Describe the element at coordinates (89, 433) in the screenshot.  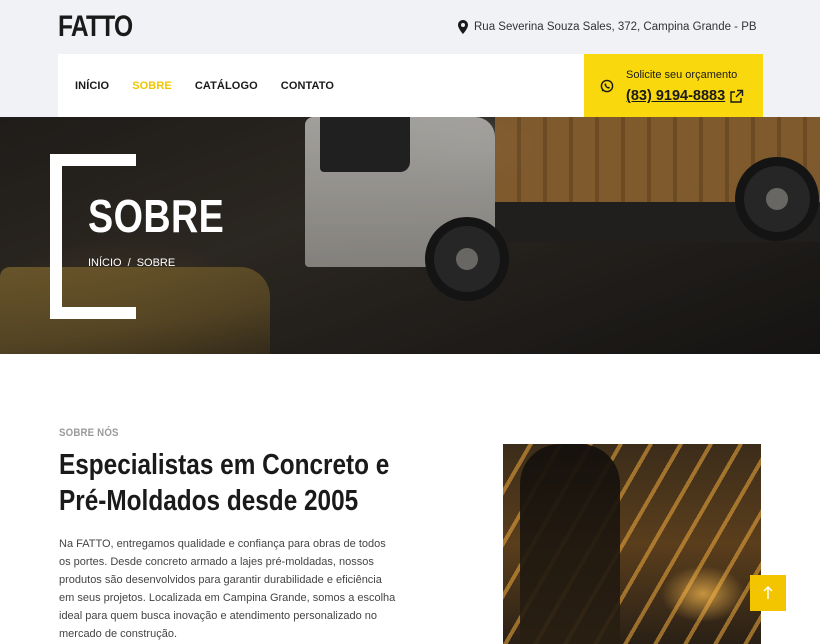
I see `section-eyebrow: SOBRE NÓS` at that location.